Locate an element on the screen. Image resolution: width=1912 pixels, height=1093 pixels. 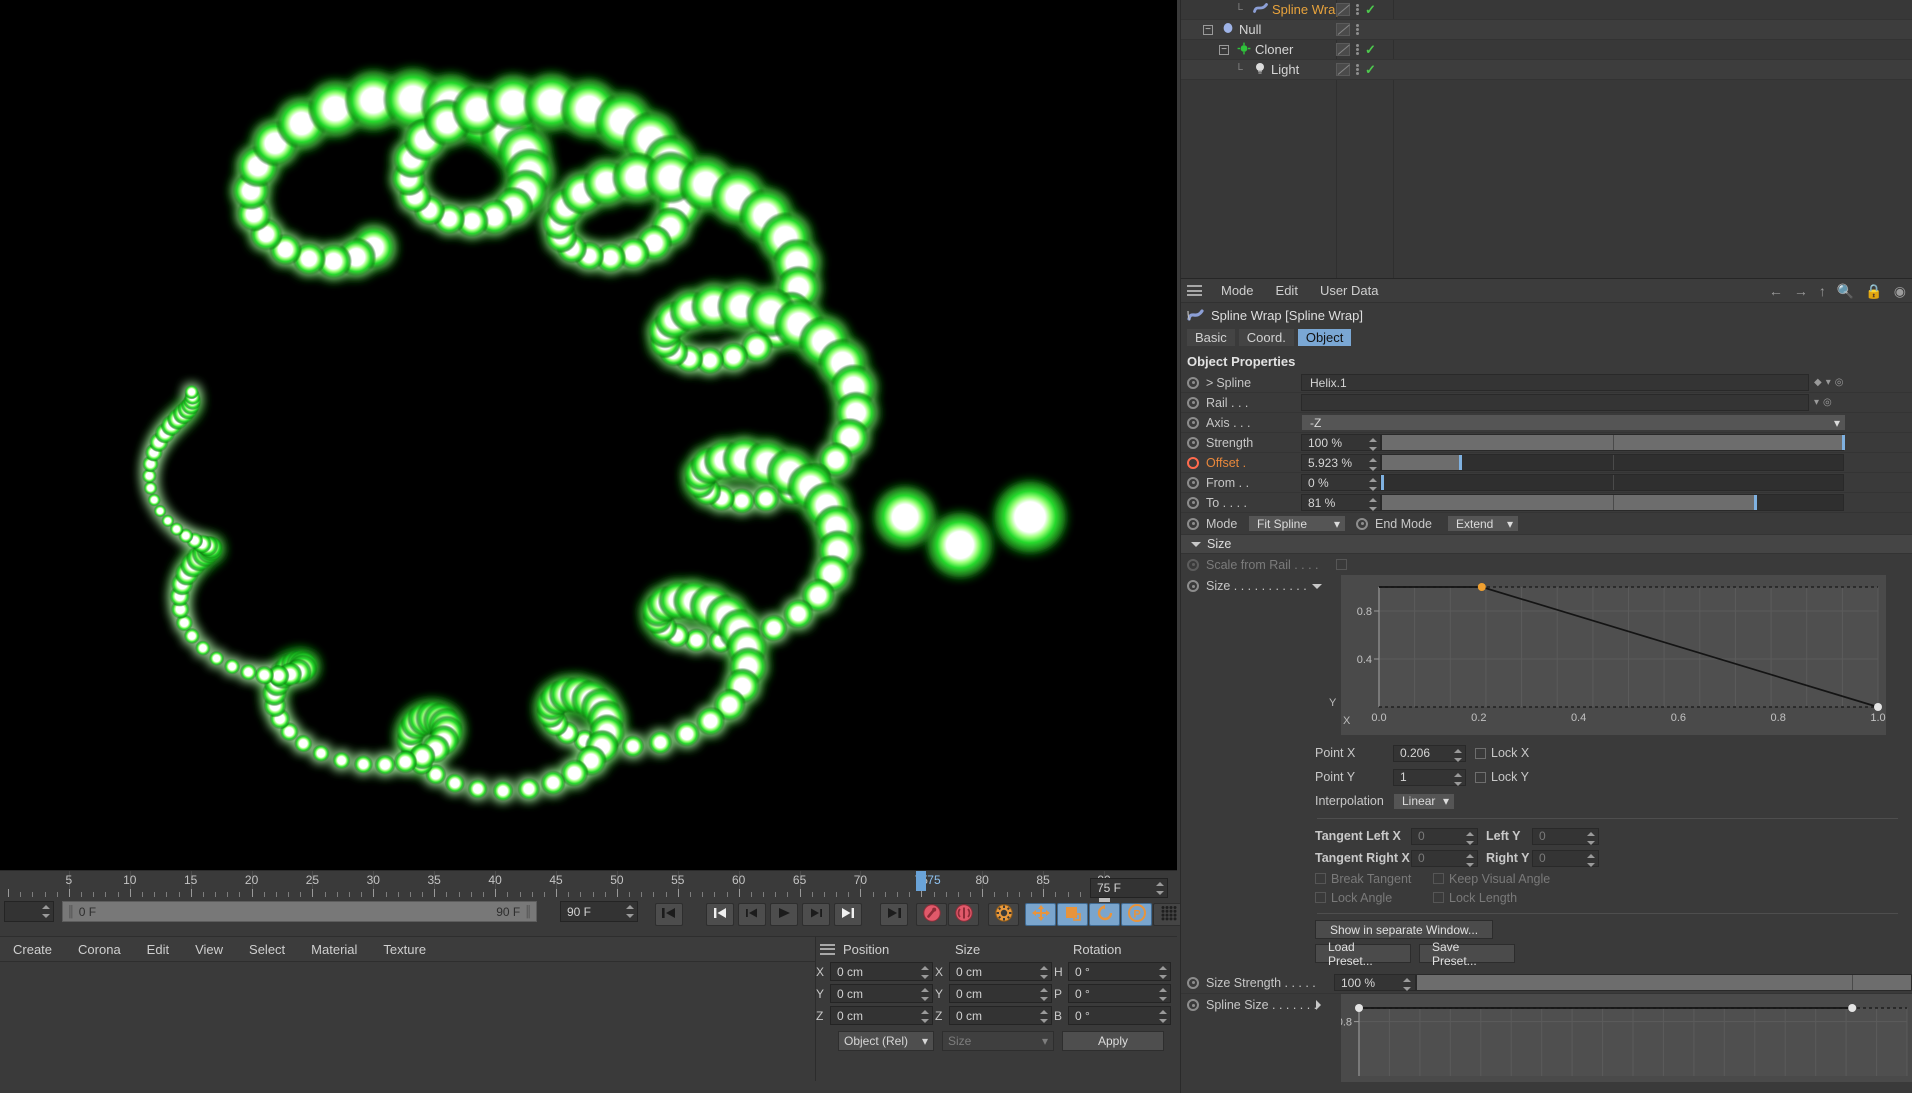
menu-icon is located at coordinates (1194, 290).